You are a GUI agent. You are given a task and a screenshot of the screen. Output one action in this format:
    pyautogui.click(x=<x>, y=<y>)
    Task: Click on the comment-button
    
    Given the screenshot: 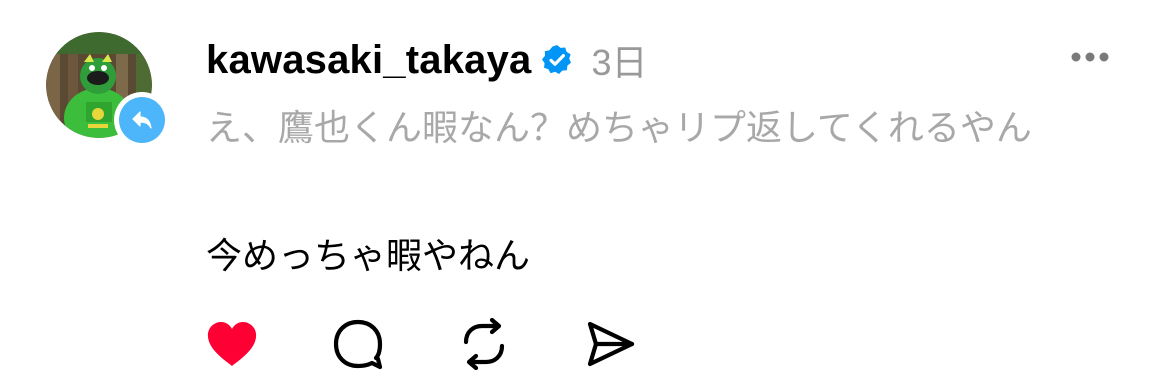 What is the action you would take?
    pyautogui.click(x=358, y=344)
    